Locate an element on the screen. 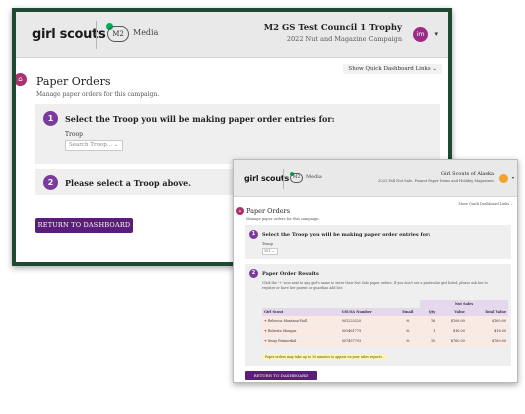 The height and width of the screenshot is (414, 525). col-email: Email is located at coordinates (408, 312).